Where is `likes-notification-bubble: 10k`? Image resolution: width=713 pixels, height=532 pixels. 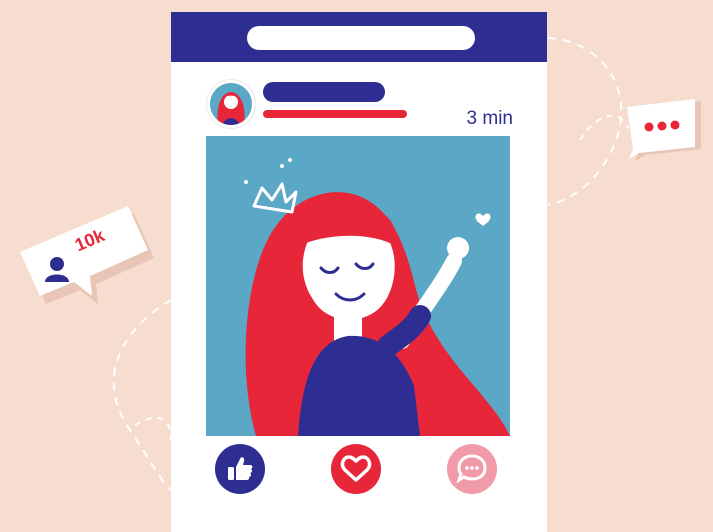 likes-notification-bubble: 10k is located at coordinates (93, 253).